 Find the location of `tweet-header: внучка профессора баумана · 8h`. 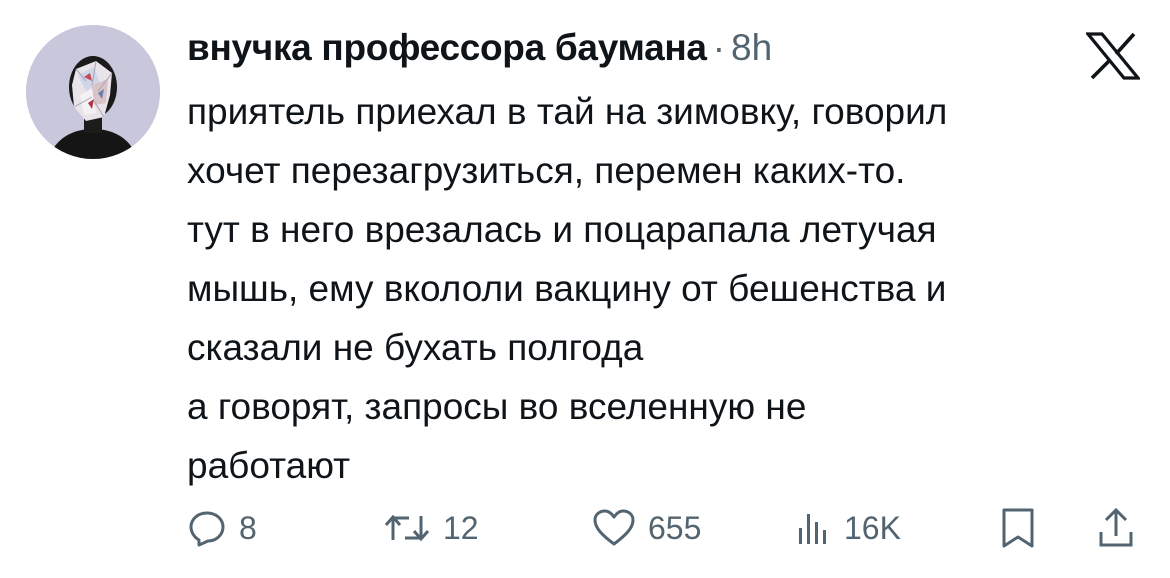

tweet-header: внучка профессора баумана · 8h is located at coordinates (479, 48).